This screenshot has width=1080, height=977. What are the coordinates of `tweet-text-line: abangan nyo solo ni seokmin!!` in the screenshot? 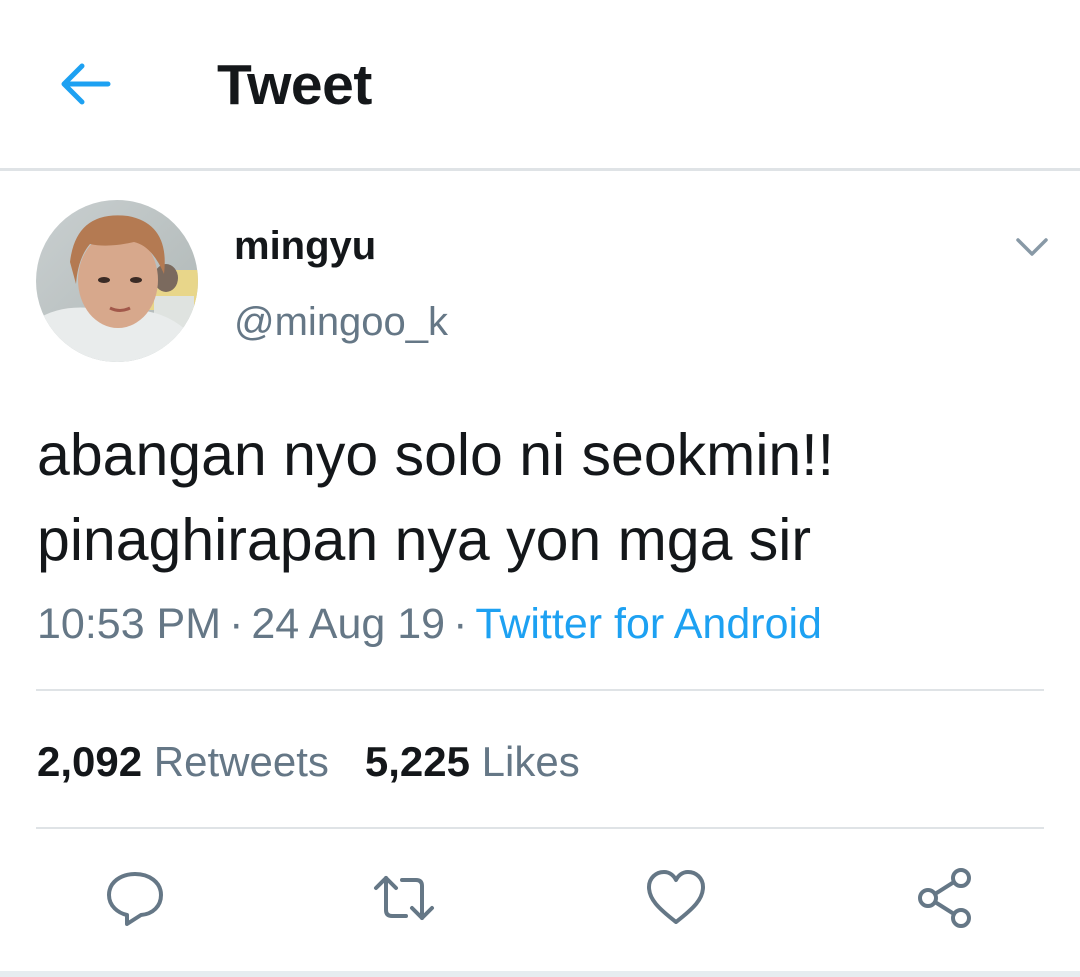 It's located at (436, 455).